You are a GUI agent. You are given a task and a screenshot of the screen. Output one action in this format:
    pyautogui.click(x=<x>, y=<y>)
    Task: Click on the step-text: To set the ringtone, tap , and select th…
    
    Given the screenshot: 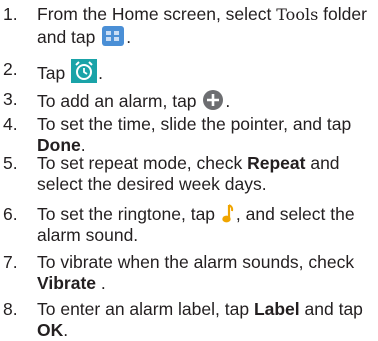 What is the action you would take?
    pyautogui.click(x=206, y=225)
    